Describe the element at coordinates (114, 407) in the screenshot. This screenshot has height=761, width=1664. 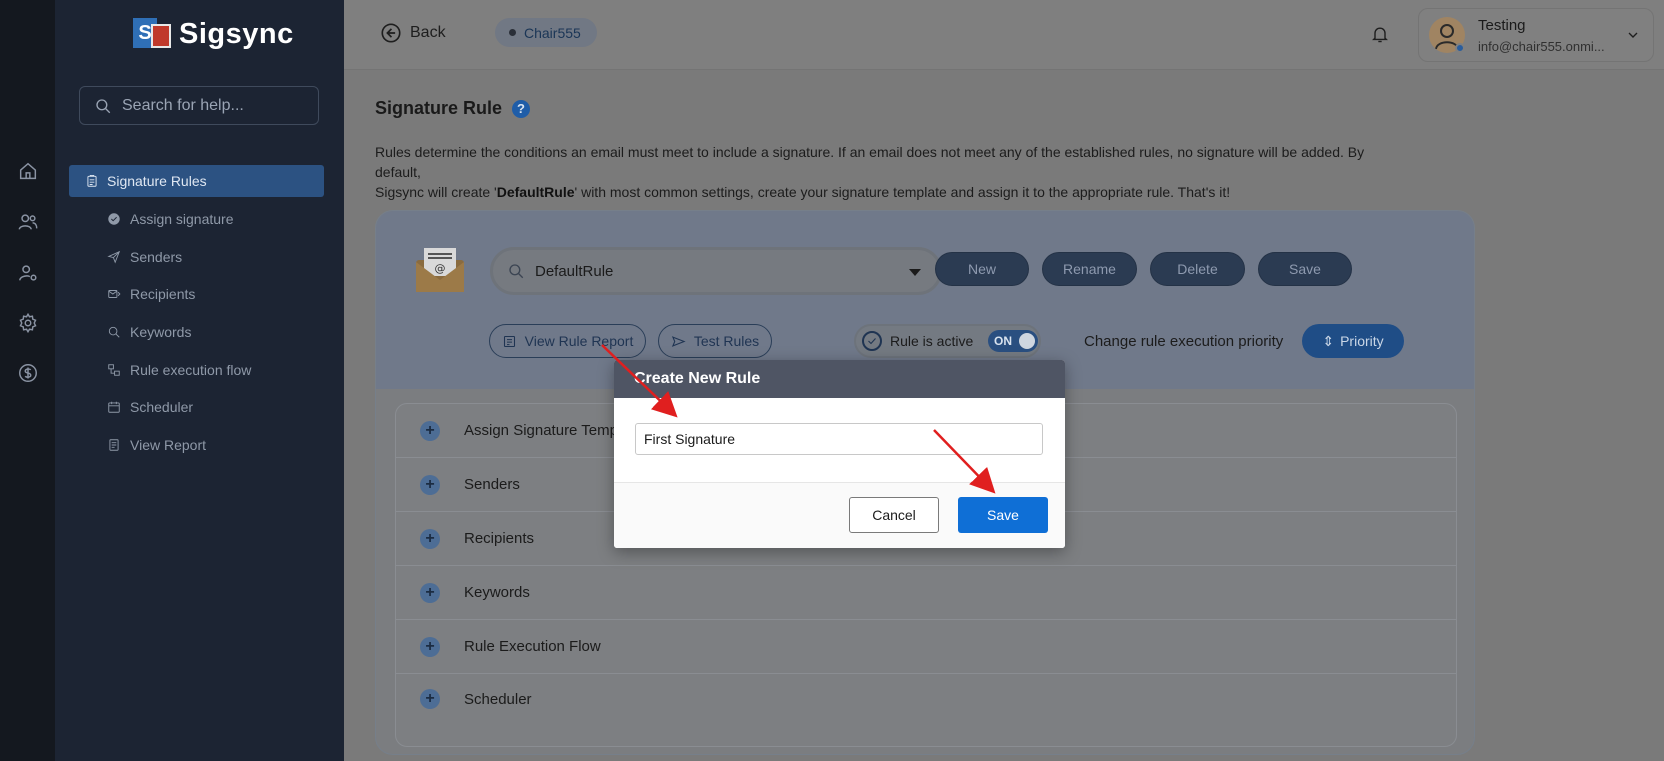
I see `calendar-icon` at that location.